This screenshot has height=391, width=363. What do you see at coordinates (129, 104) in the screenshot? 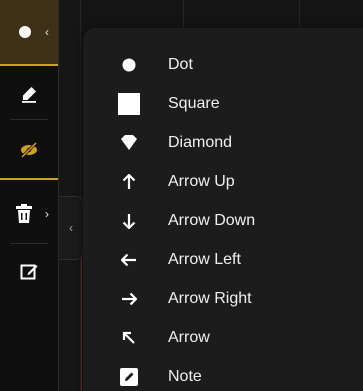
I see `square-icon` at bounding box center [129, 104].